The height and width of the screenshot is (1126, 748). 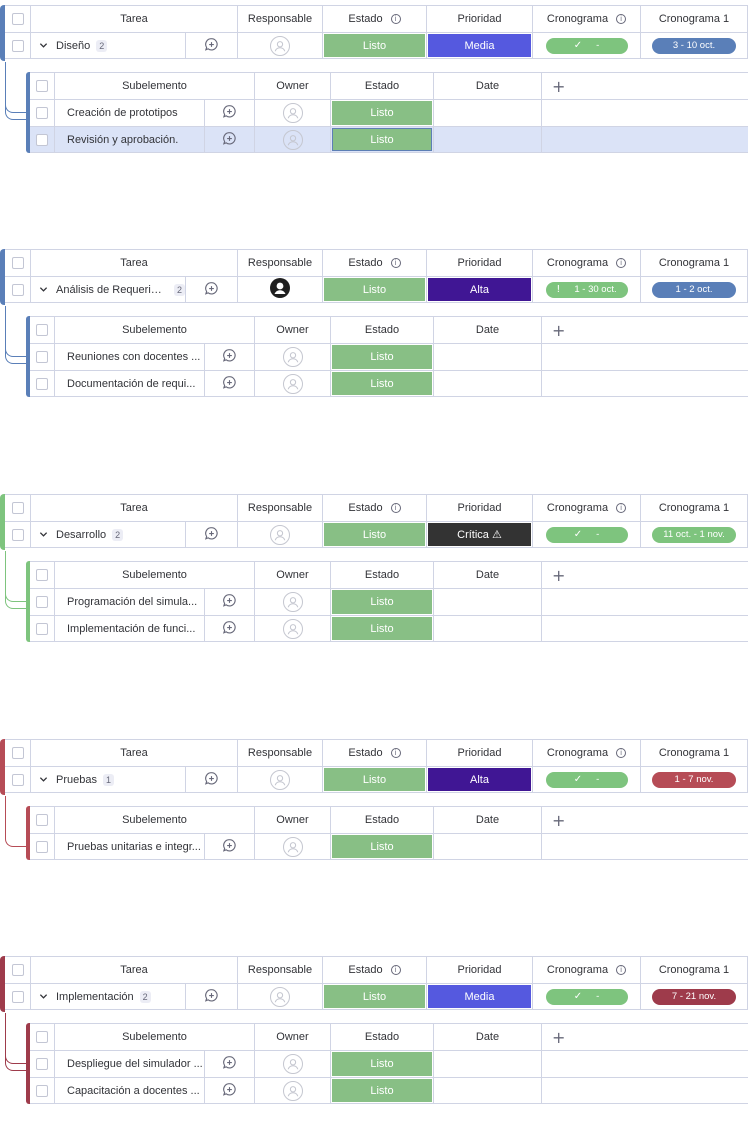 I want to click on subitems-header-date: Date, so click(x=488, y=1037).